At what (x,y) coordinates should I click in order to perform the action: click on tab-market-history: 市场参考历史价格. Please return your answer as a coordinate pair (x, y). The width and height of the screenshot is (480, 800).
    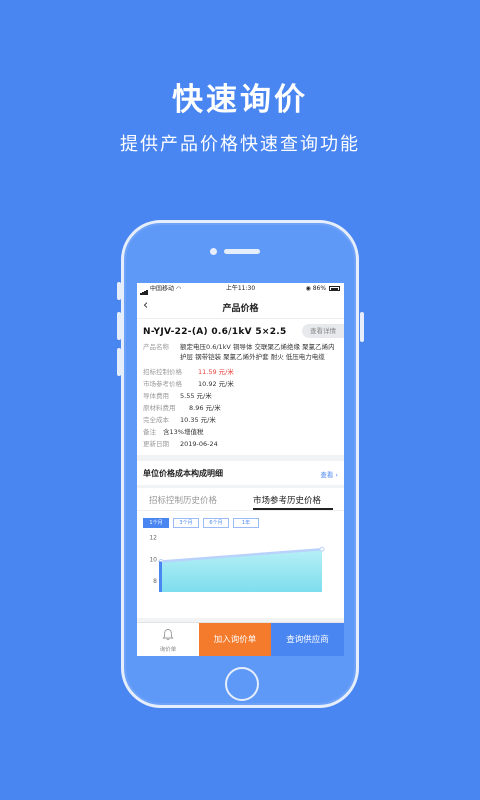
    Looking at the image, I should click on (287, 500).